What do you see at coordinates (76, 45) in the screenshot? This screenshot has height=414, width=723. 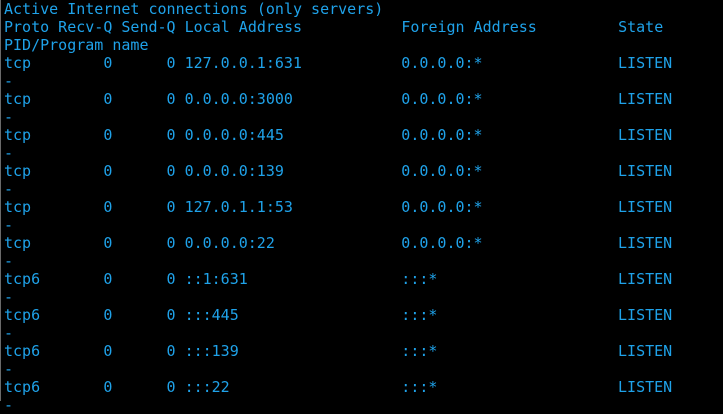 I see `column-header-wrap: PID/Program name` at bounding box center [76, 45].